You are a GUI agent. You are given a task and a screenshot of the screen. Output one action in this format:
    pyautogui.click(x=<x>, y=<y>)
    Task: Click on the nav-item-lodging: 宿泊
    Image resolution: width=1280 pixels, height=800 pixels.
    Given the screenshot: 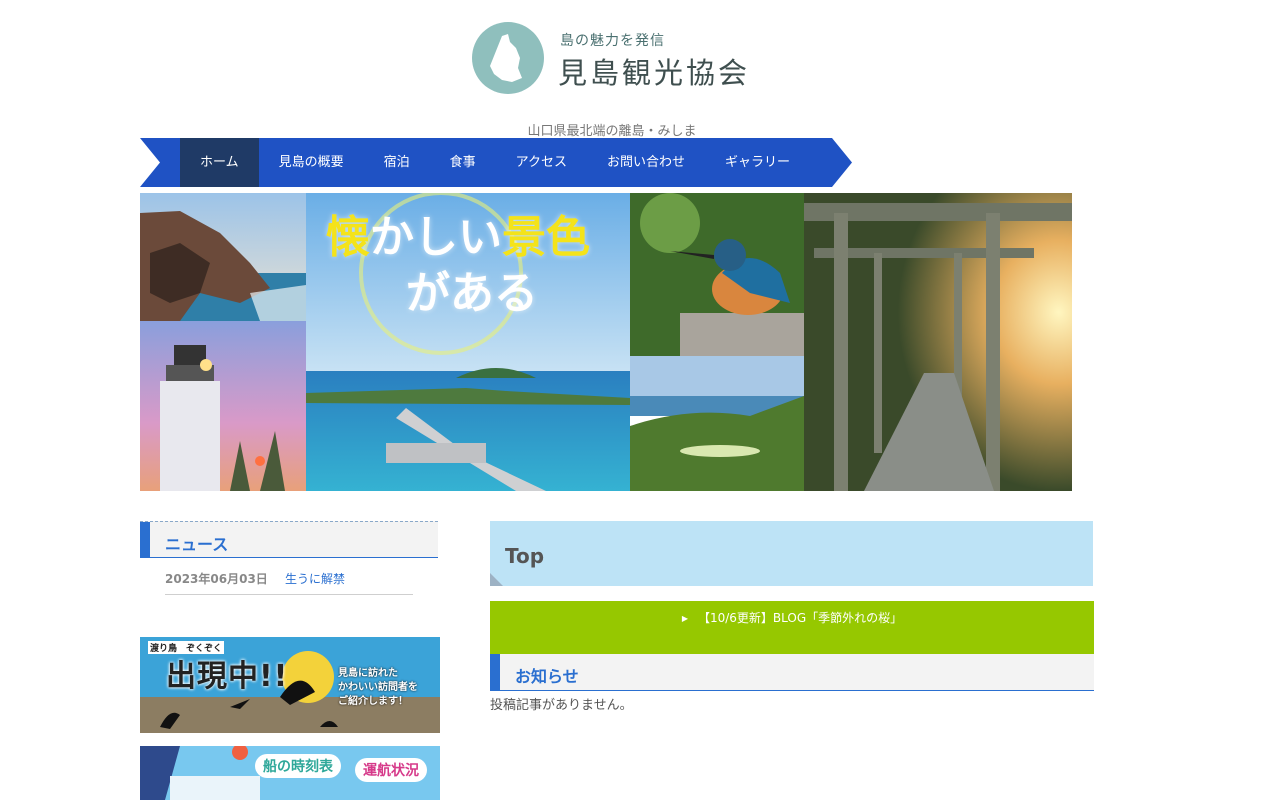 What is the action you would take?
    pyautogui.click(x=397, y=162)
    